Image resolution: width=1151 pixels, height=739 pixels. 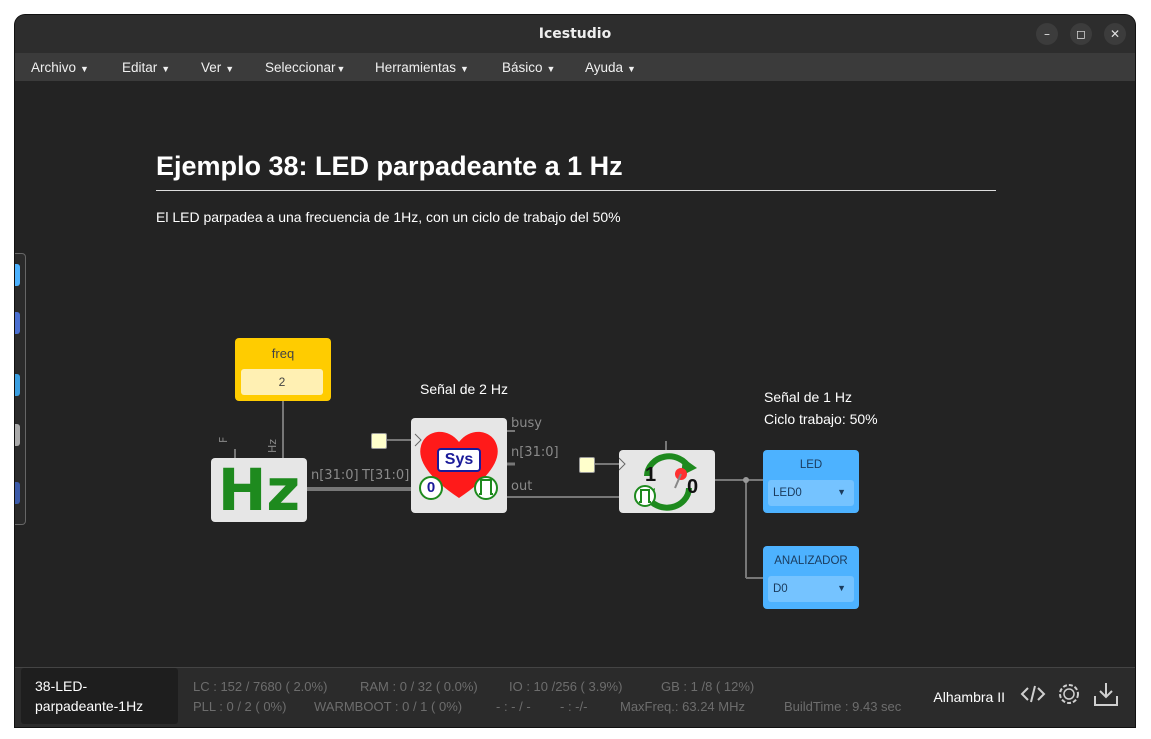 What do you see at coordinates (535, 452) in the screenshot?
I see `port-n-out-label: n[31:0]` at bounding box center [535, 452].